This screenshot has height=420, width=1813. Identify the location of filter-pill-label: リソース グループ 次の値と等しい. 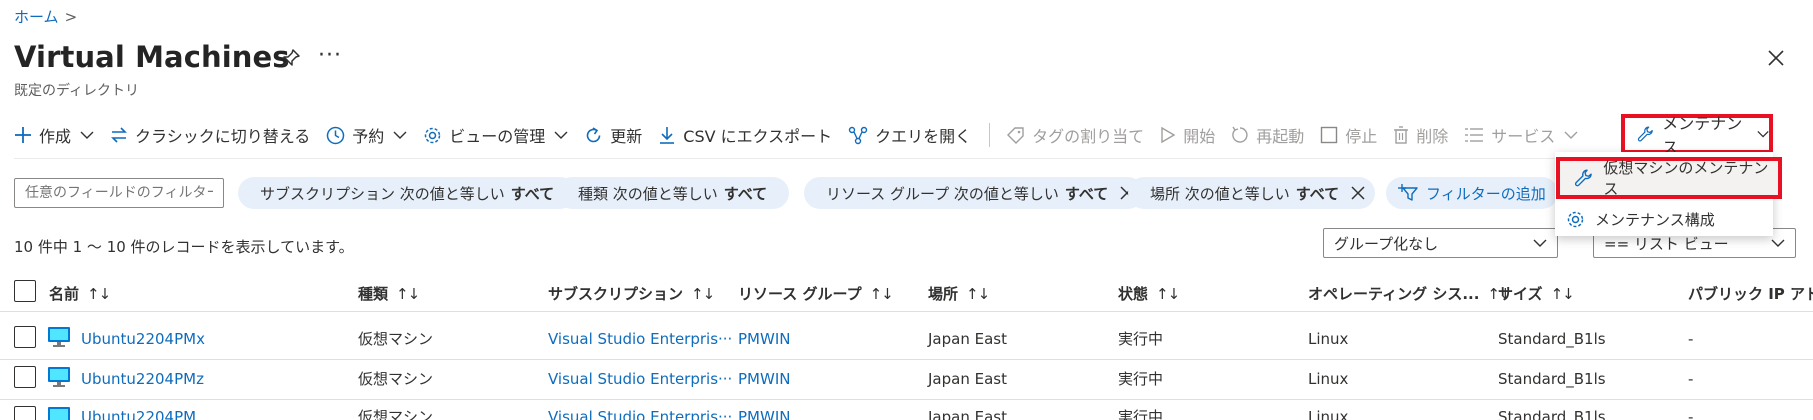
(942, 193).